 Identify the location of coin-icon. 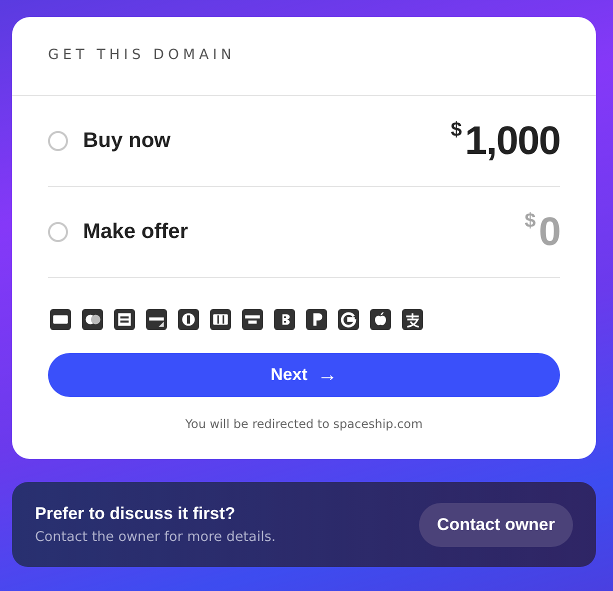
(284, 319).